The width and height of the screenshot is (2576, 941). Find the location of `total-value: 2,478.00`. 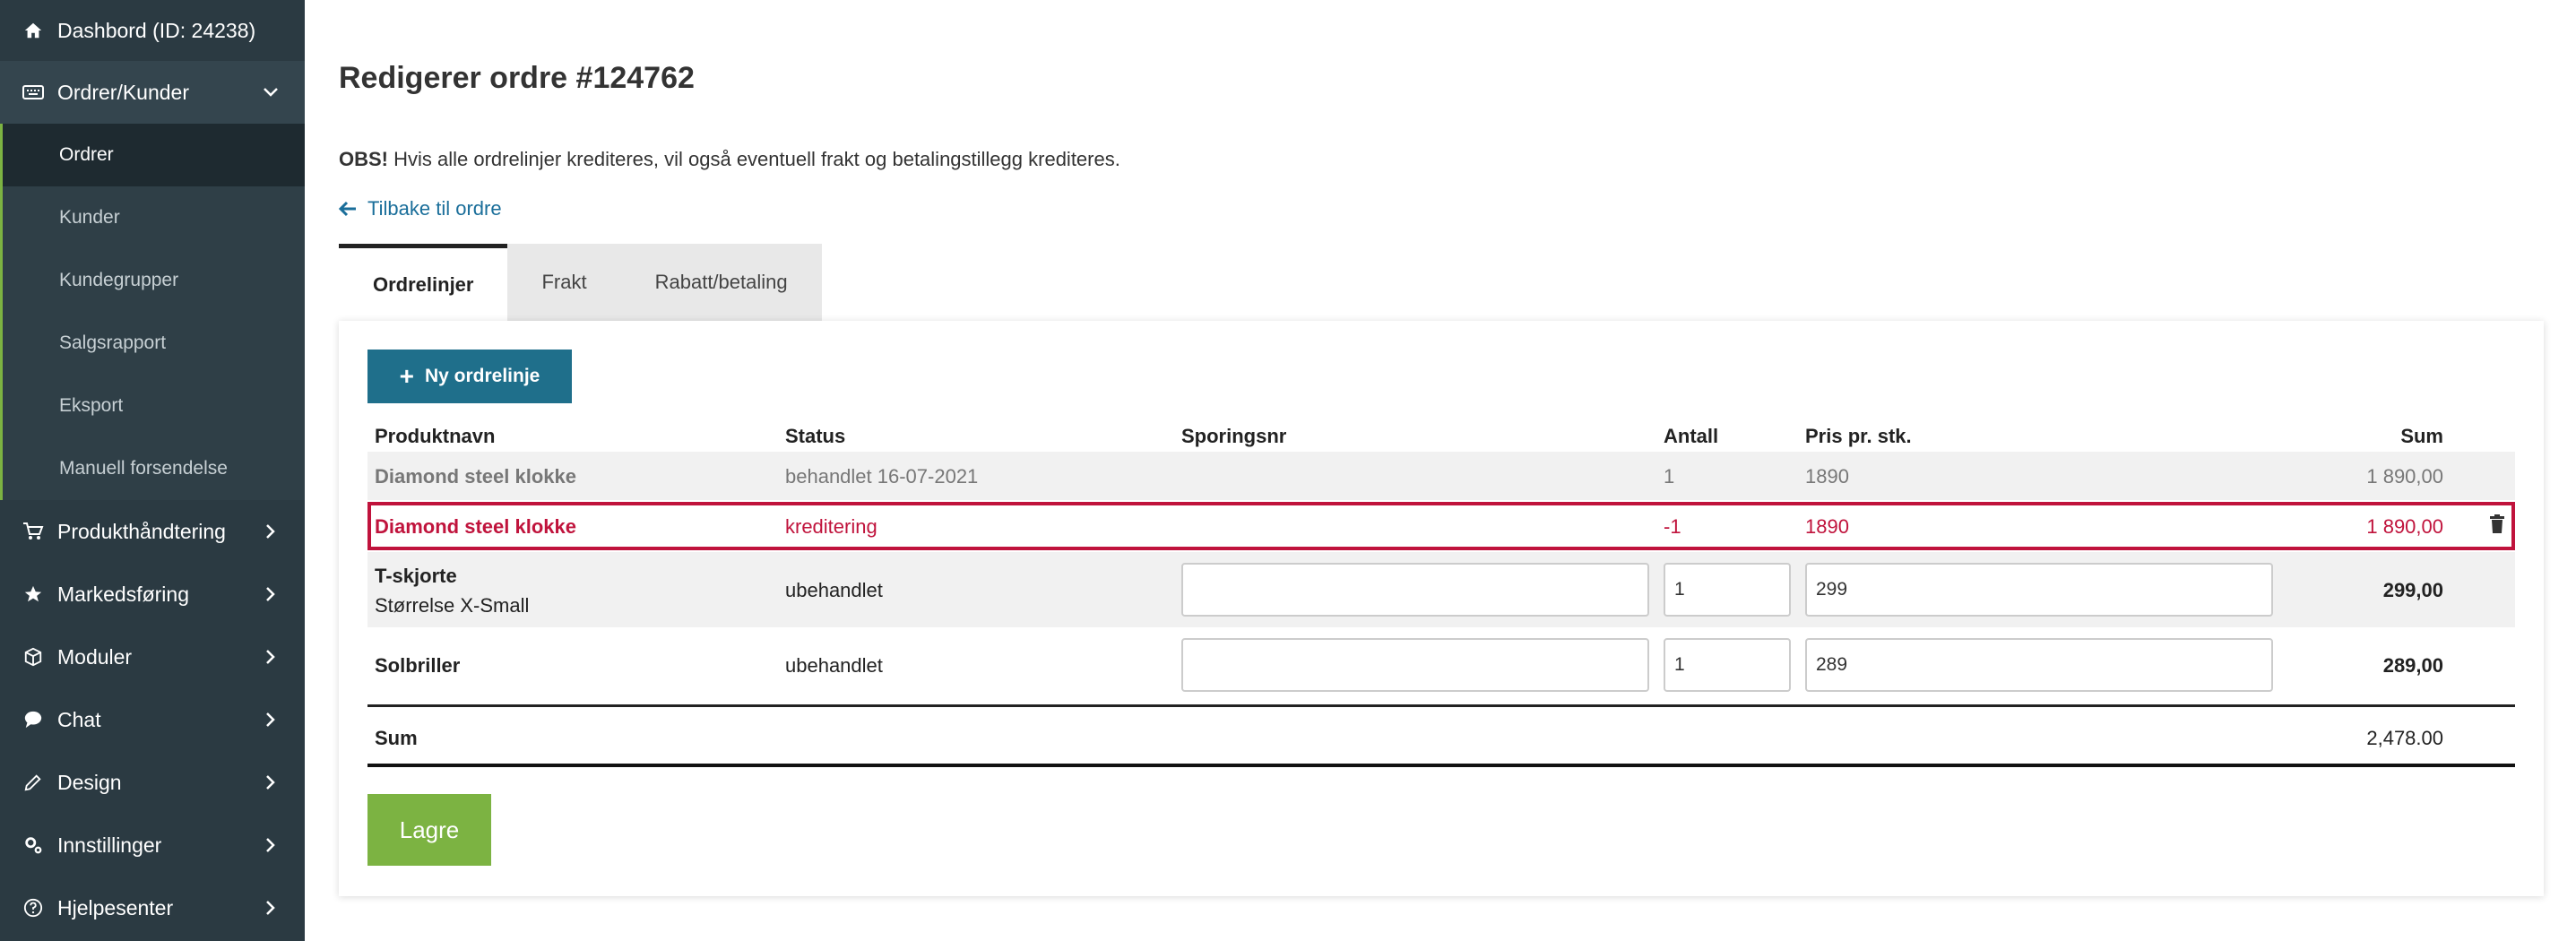

total-value: 2,478.00 is located at coordinates (2404, 738).